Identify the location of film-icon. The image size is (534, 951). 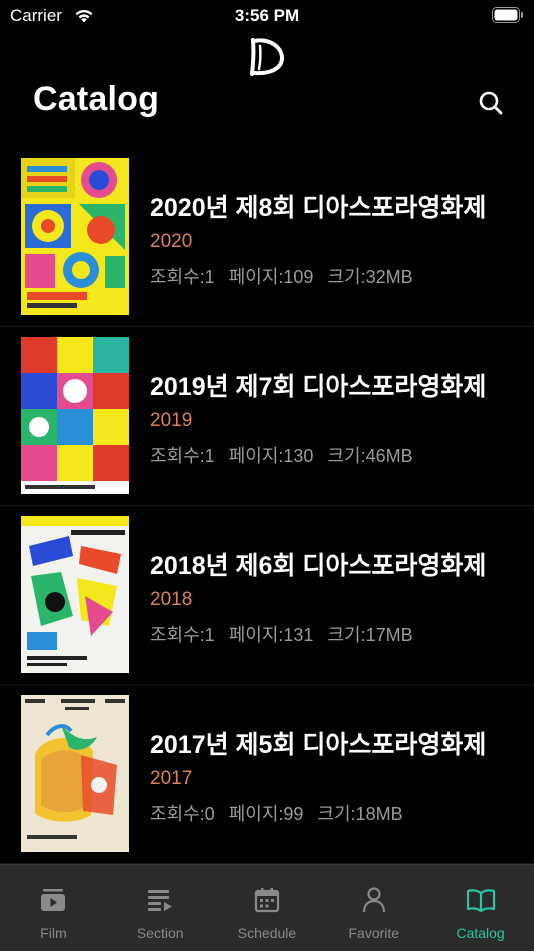
(53, 900).